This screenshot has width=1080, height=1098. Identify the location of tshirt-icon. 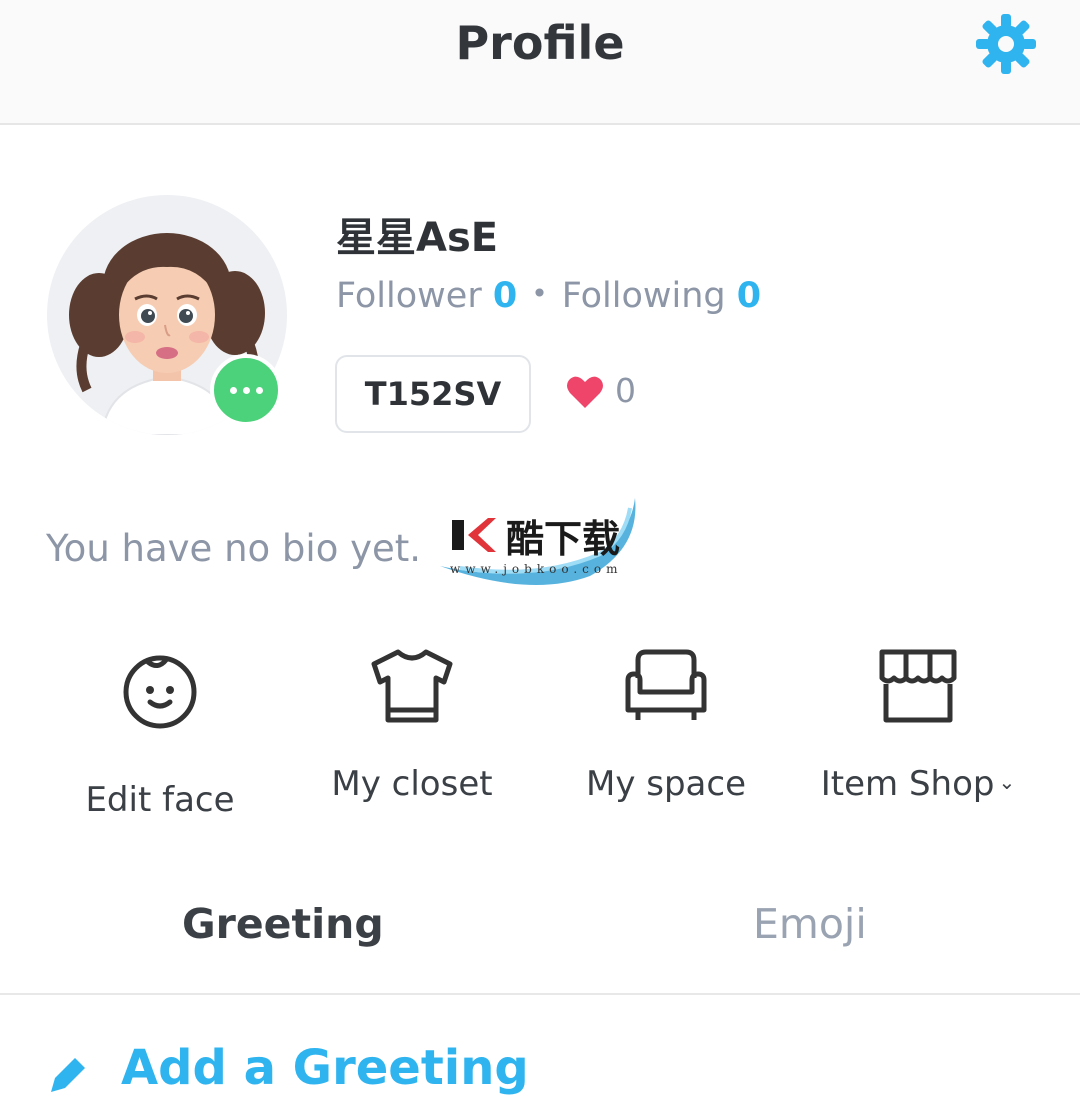
(412, 686).